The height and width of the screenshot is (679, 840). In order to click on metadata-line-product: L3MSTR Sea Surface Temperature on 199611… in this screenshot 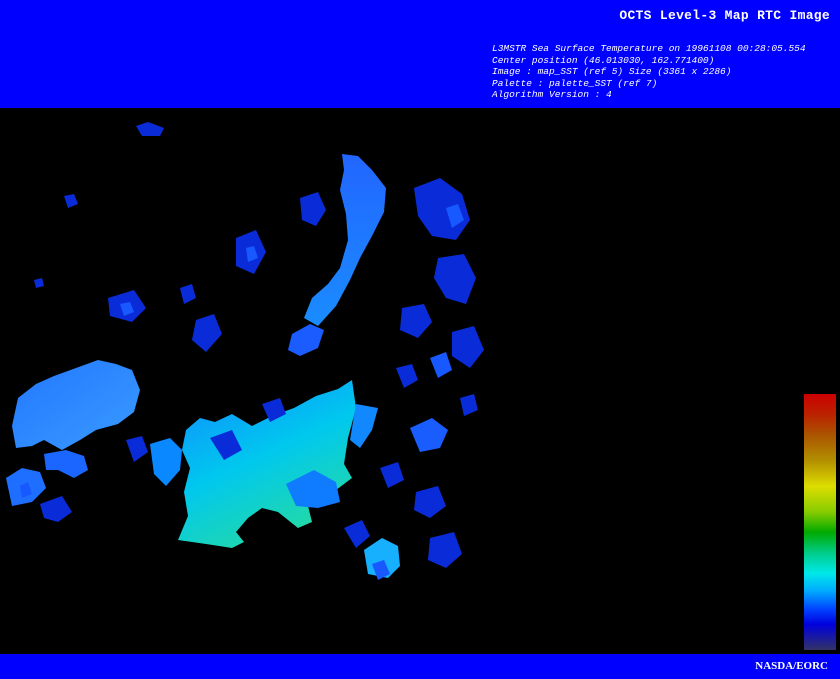, I will do `click(649, 48)`.